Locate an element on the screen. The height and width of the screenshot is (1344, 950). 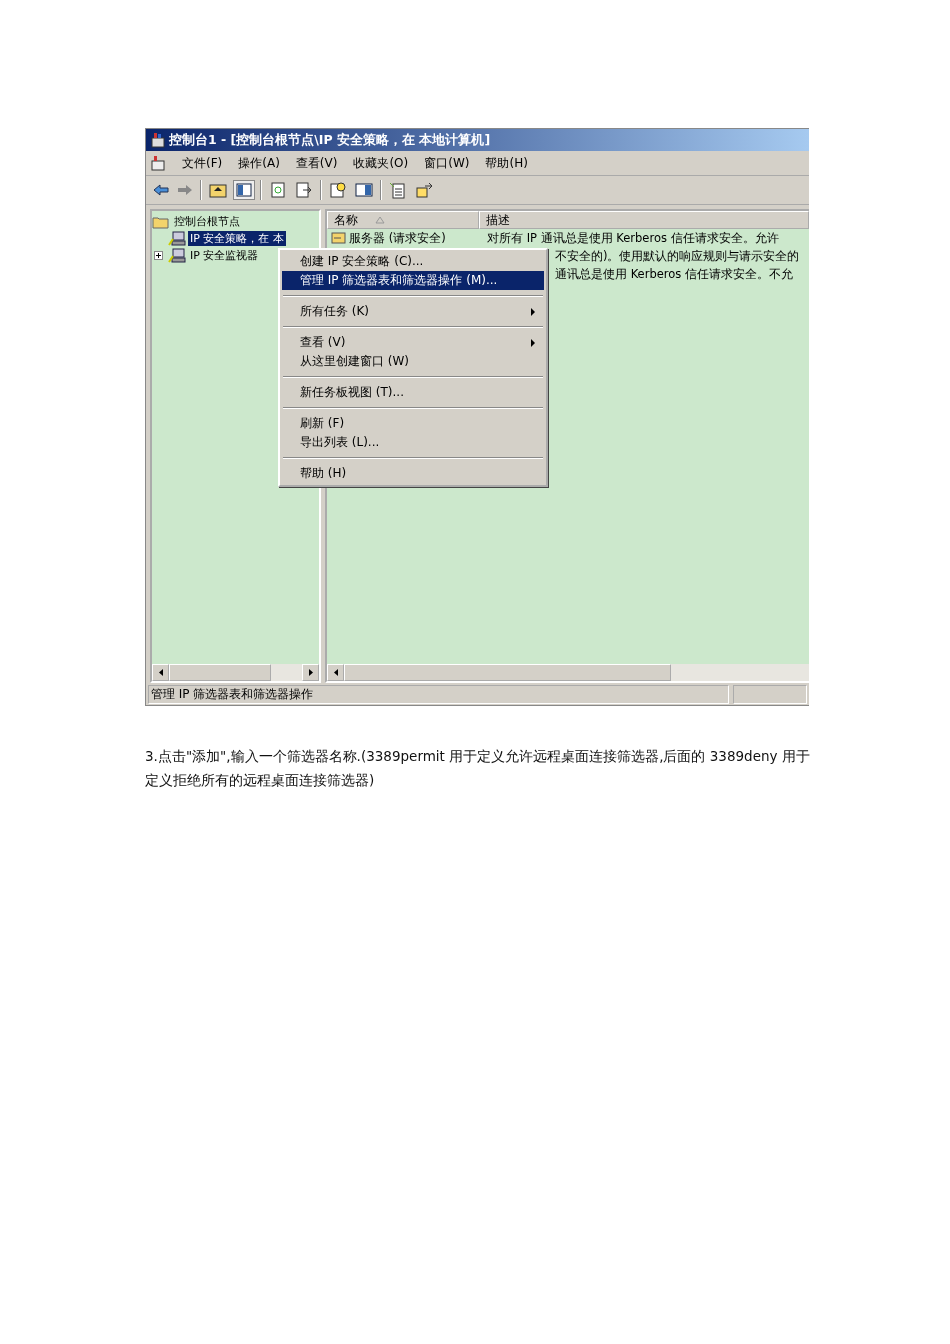
scroll-right-arrow-icon is located at coordinates (310, 672).